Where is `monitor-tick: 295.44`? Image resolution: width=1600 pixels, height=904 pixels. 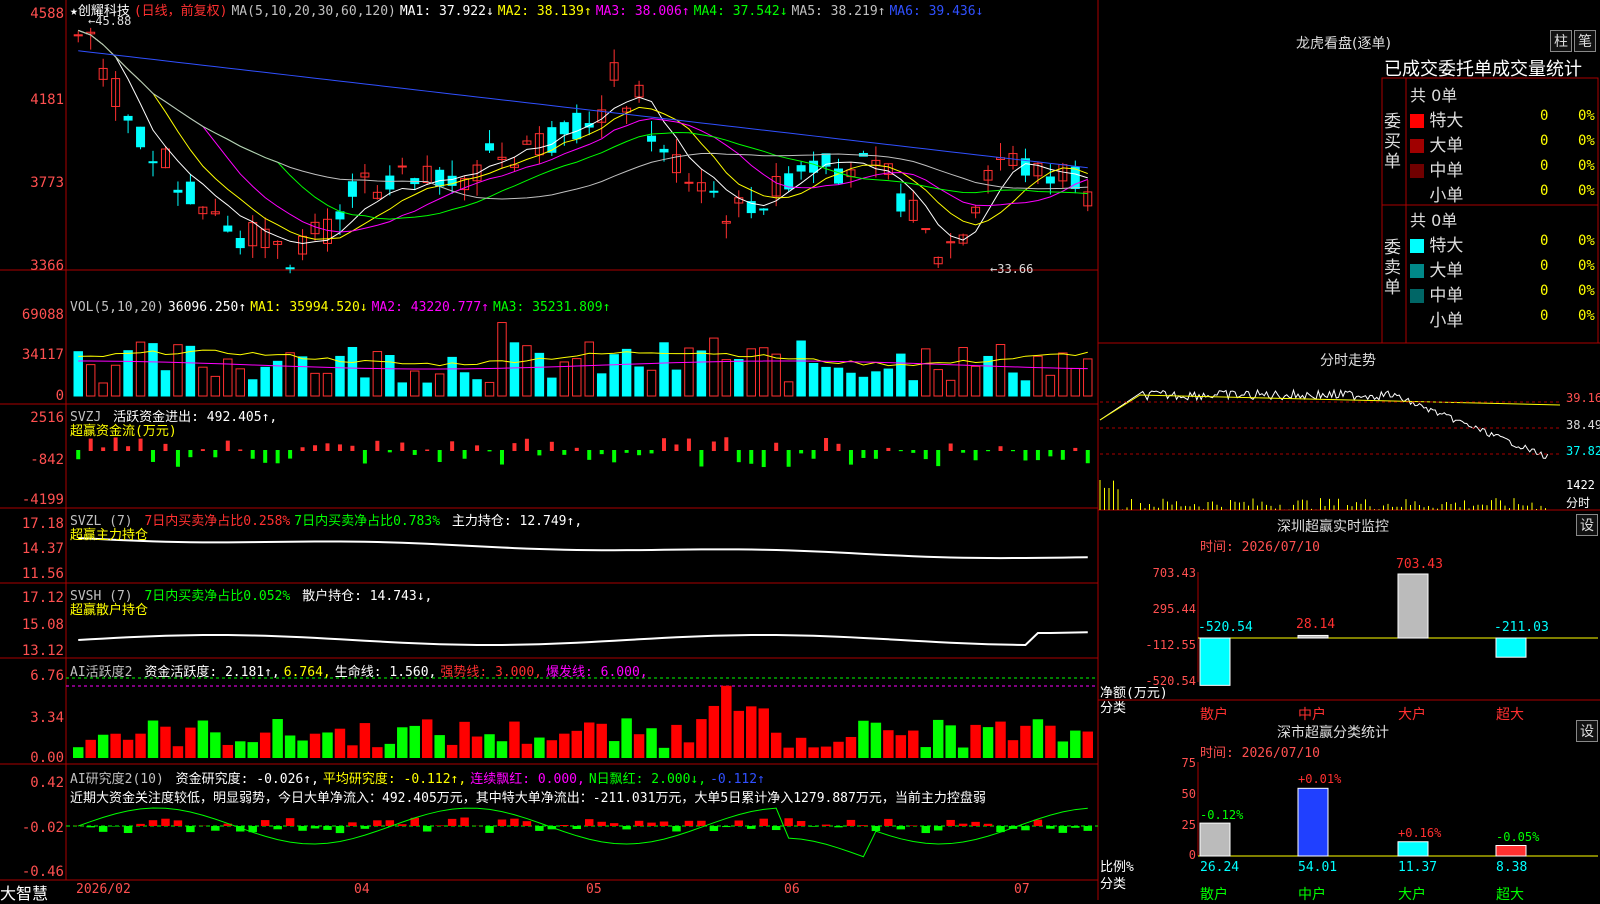 monitor-tick: 295.44 is located at coordinates (1168, 609).